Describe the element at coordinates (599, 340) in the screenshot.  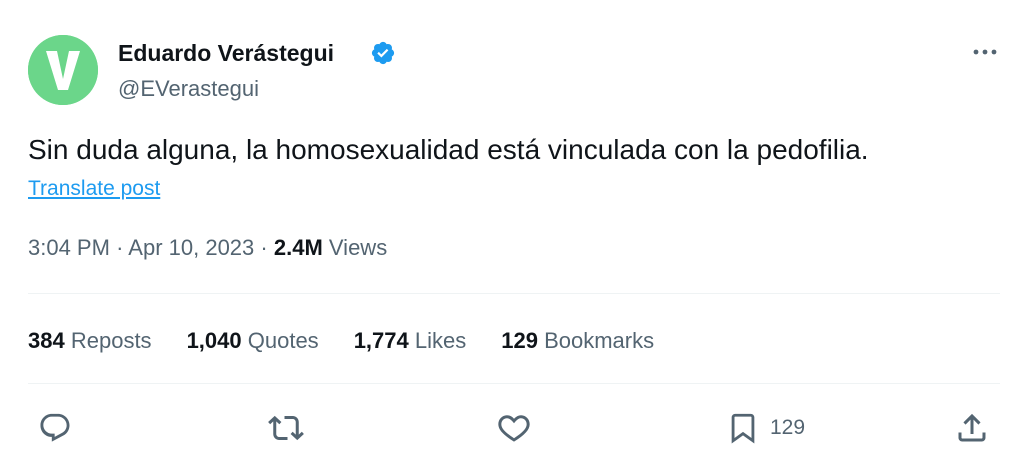
I see `bookmarks-label: Bookmarks` at that location.